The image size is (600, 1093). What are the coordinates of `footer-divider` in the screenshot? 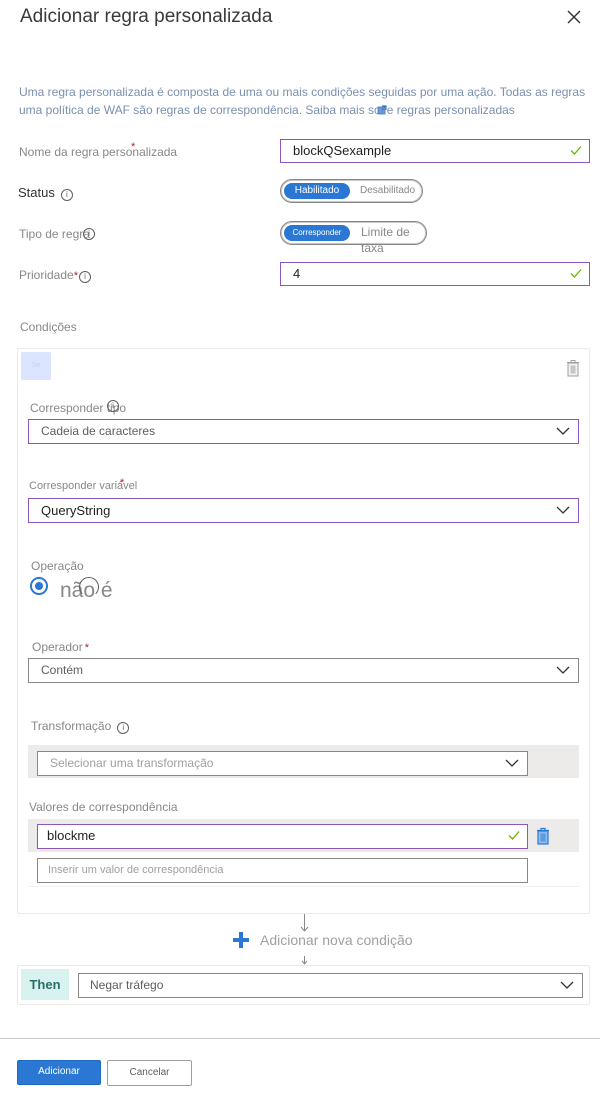 It's located at (300, 1038).